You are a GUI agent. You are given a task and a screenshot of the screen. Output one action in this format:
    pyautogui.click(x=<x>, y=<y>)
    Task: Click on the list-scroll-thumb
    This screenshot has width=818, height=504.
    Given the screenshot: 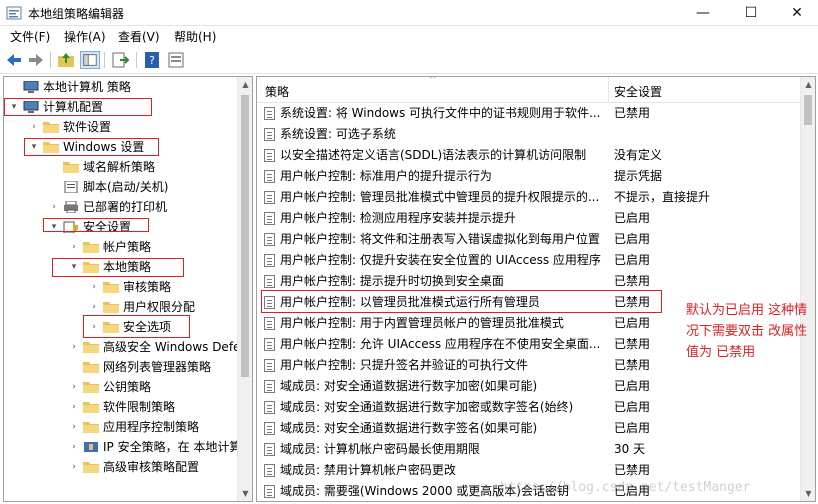 What is the action you would take?
    pyautogui.click(x=808, y=110)
    